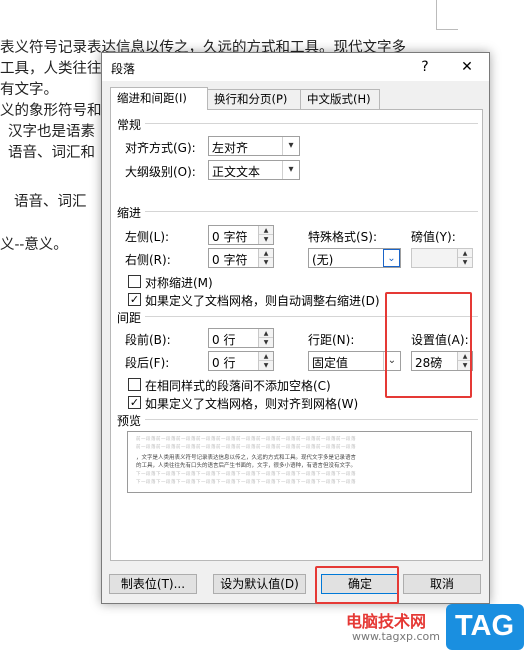 The height and width of the screenshot is (653, 527). I want to click on preview-text: ，文字是人类用表义符号记录表达信息以传之，久远的方式和工具。现代文字多是记录语言, so click(246, 458).